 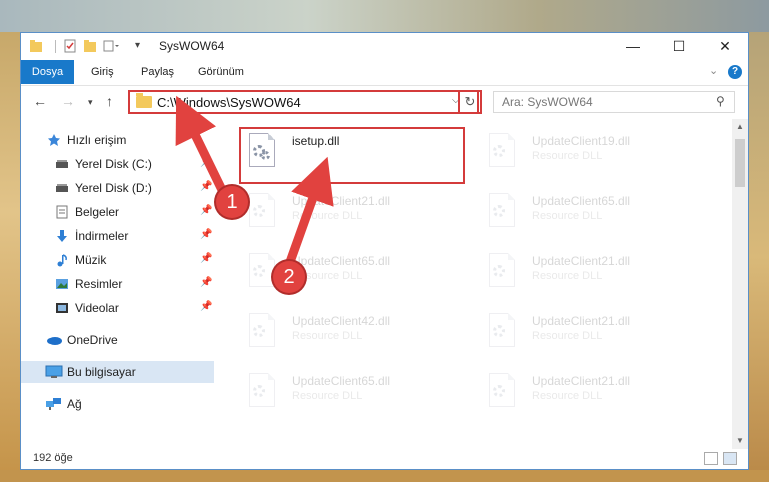 What do you see at coordinates (713, 70) in the screenshot?
I see `expand-ribbon-icon: ⌄` at bounding box center [713, 70].